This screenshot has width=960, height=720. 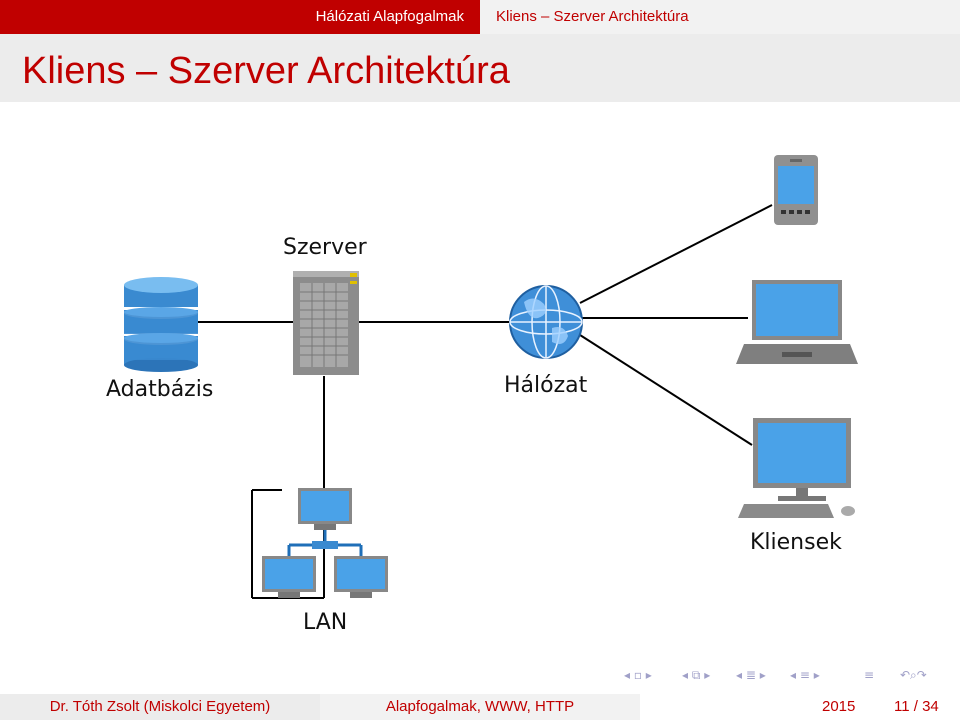 I want to click on laptop-icon, so click(x=797, y=322).